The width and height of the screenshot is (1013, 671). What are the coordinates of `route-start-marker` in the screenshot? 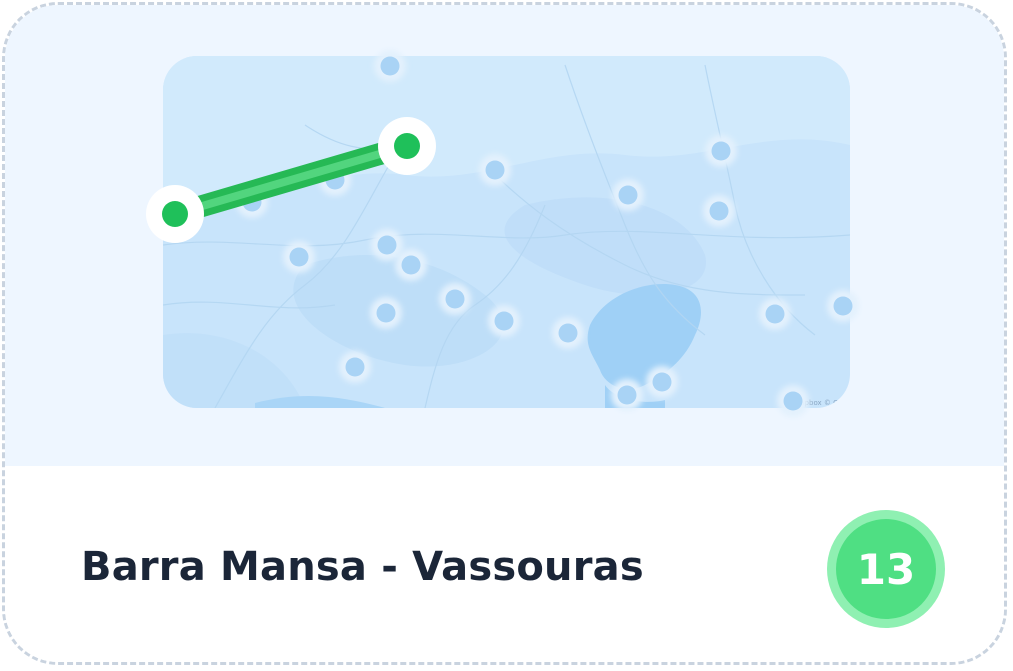 It's located at (175, 214).